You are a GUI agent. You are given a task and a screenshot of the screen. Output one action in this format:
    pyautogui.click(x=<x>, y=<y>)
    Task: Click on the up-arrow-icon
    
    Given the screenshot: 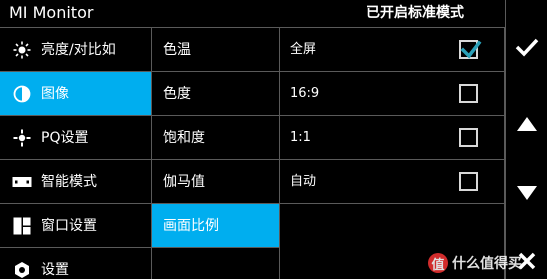 What is the action you would take?
    pyautogui.click(x=527, y=124)
    